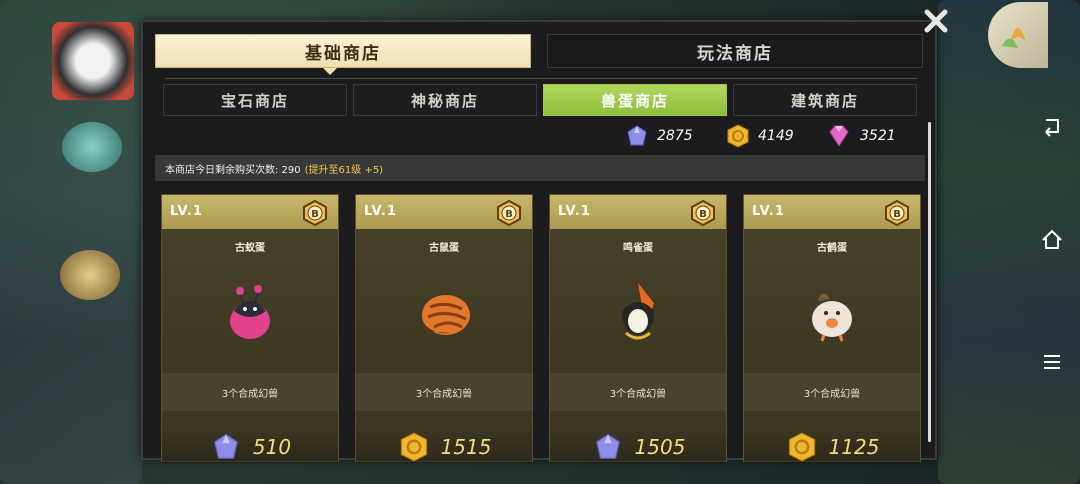  What do you see at coordinates (541, 101) in the screenshot?
I see `sub-tabs: 宝石商店 神秘商店 兽蛋商店 建筑商店` at bounding box center [541, 101].